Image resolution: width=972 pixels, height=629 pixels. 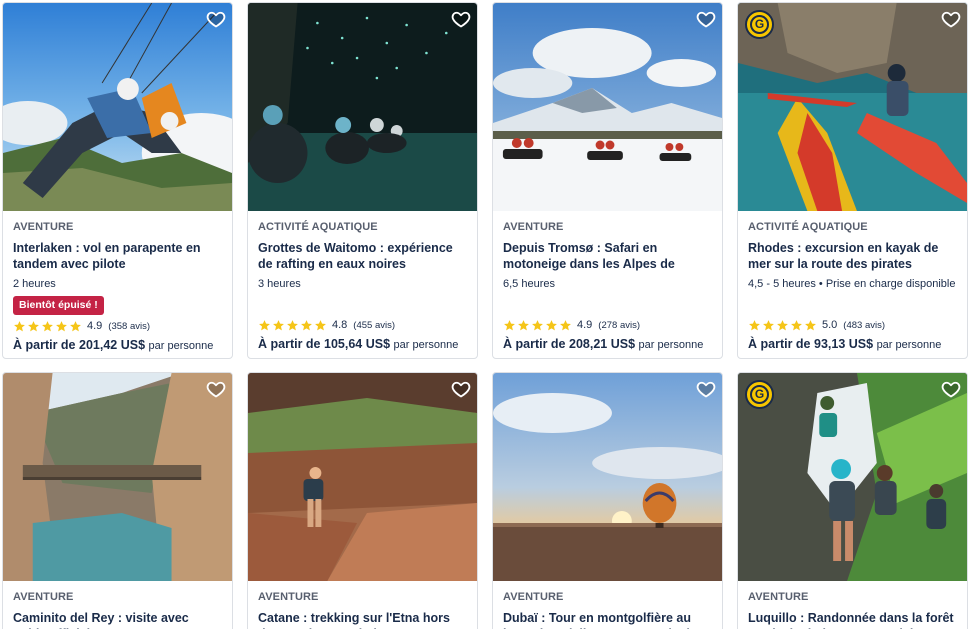 I want to click on cave-rafting-photo, so click(x=362, y=107).